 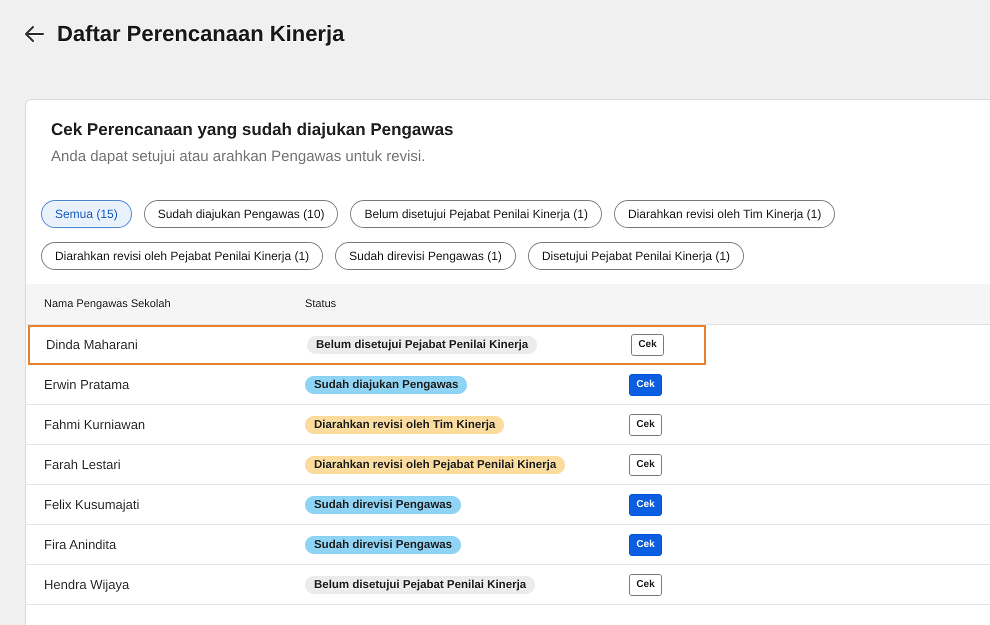 What do you see at coordinates (252, 130) in the screenshot?
I see `card-title: Cek Perencanaan yang sudah diajukan Pengawas` at bounding box center [252, 130].